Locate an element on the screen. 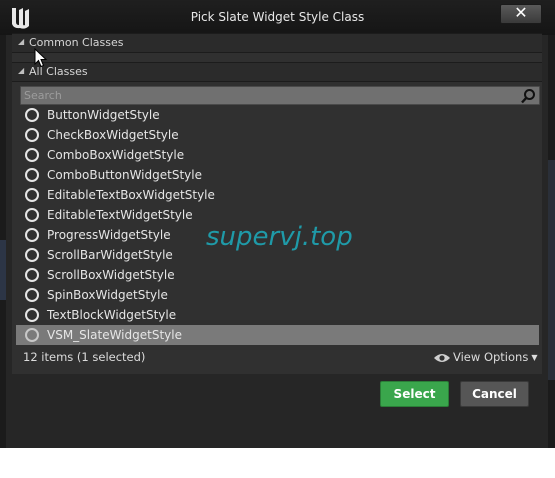  view-options-label: View Options is located at coordinates (491, 357).